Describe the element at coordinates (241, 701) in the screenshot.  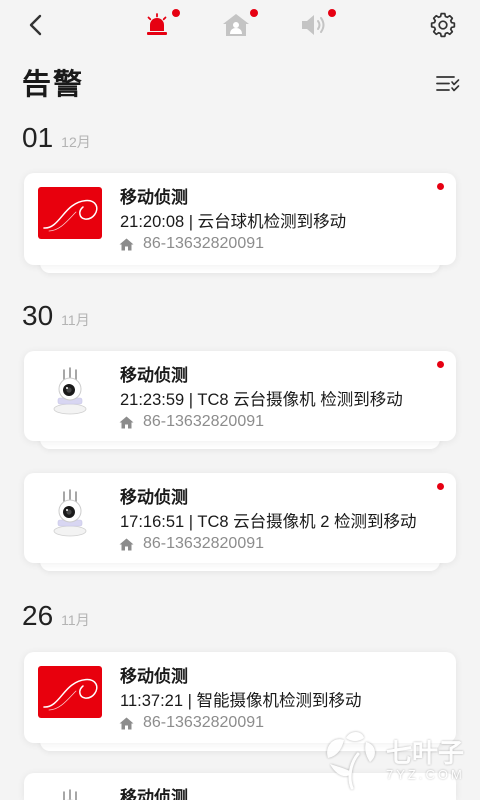
I see `alarm-detail: 11:37:21 | 智能摄像机检测到移动` at that location.